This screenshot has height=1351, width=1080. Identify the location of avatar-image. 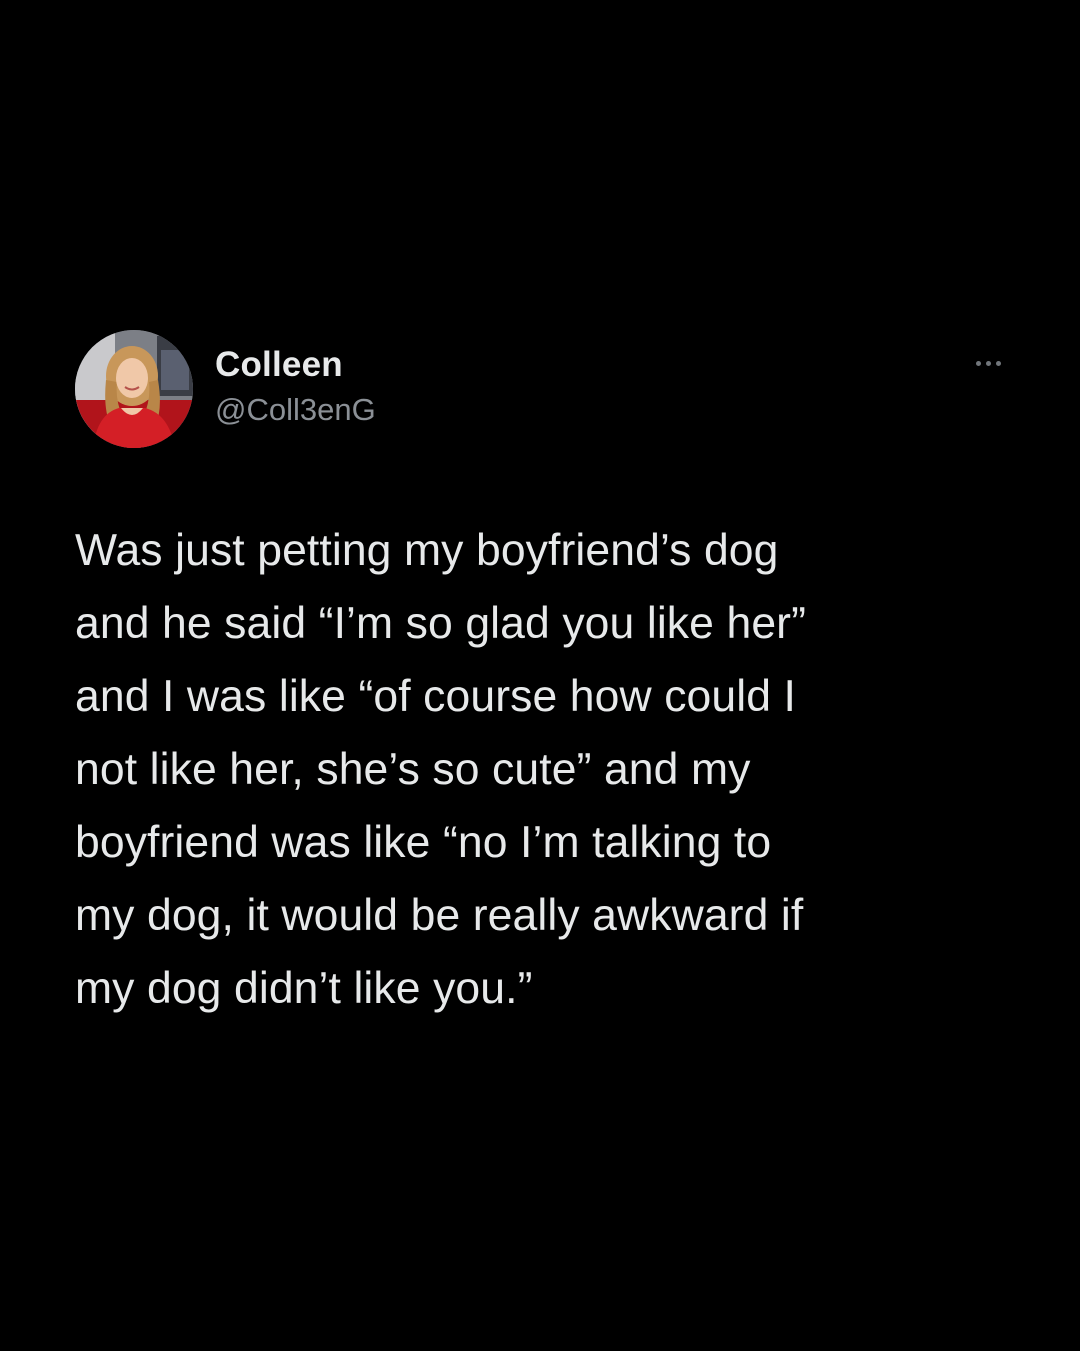
(134, 389).